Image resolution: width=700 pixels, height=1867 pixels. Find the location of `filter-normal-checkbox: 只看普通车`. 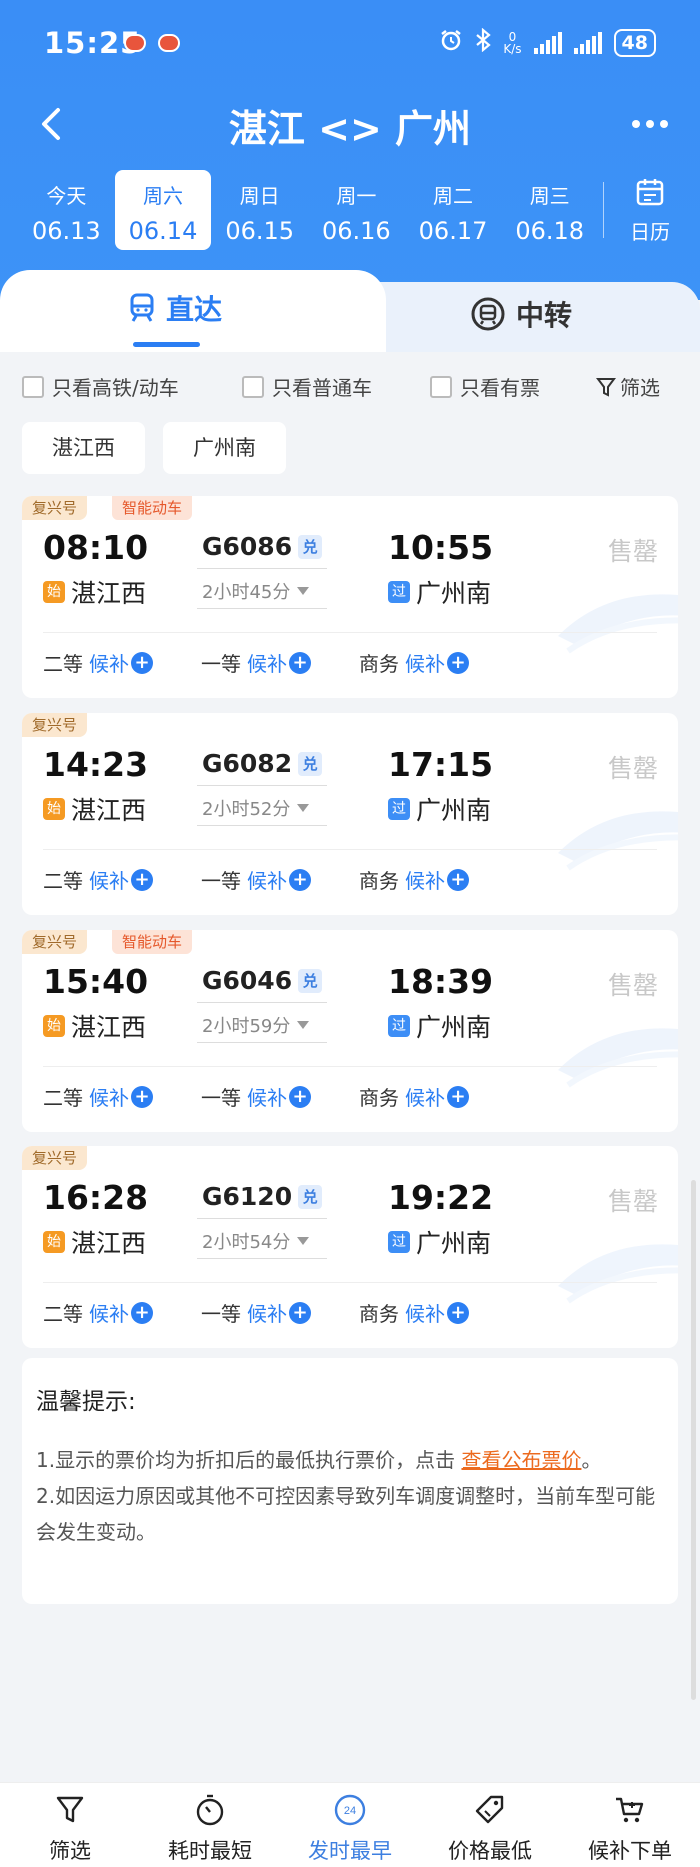

filter-normal-checkbox: 只看普通车 is located at coordinates (307, 386).